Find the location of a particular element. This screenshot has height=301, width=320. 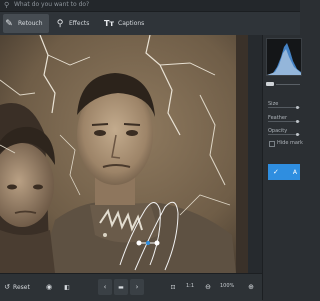

undo-icon: ↺ is located at coordinates (7, 287).